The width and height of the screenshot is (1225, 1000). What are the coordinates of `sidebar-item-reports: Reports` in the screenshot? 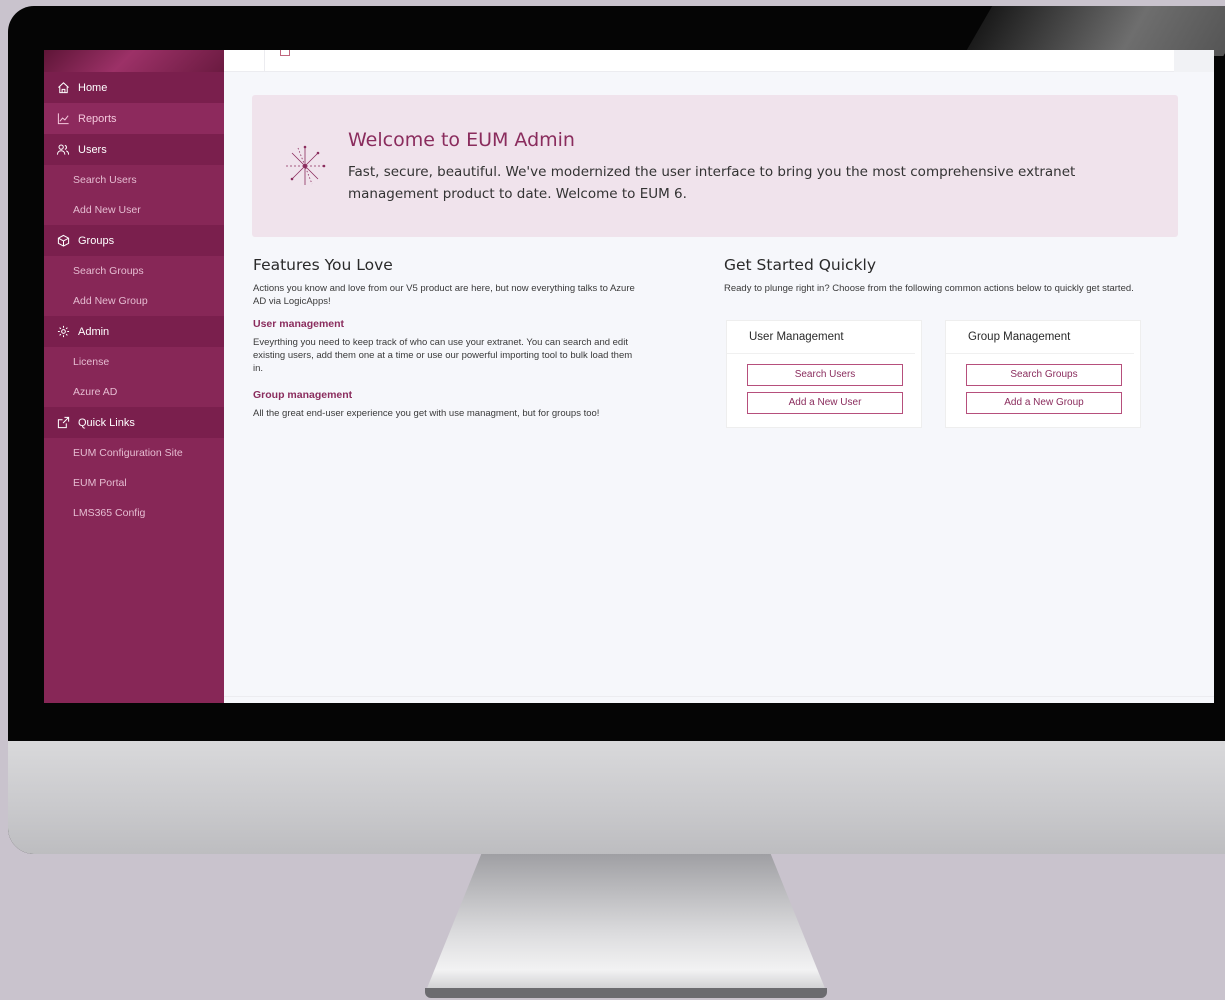 It's located at (134, 118).